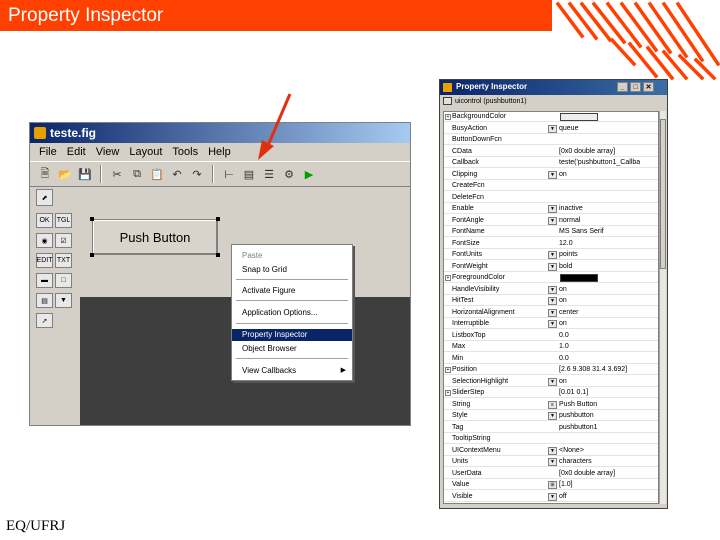 The image size is (720, 540). I want to click on property-row: FontUnits ▼ points, so click(551, 255).